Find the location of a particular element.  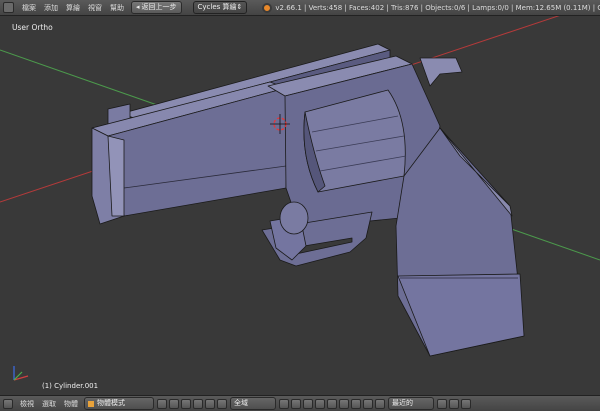

layer-6-icon is located at coordinates (344, 403).